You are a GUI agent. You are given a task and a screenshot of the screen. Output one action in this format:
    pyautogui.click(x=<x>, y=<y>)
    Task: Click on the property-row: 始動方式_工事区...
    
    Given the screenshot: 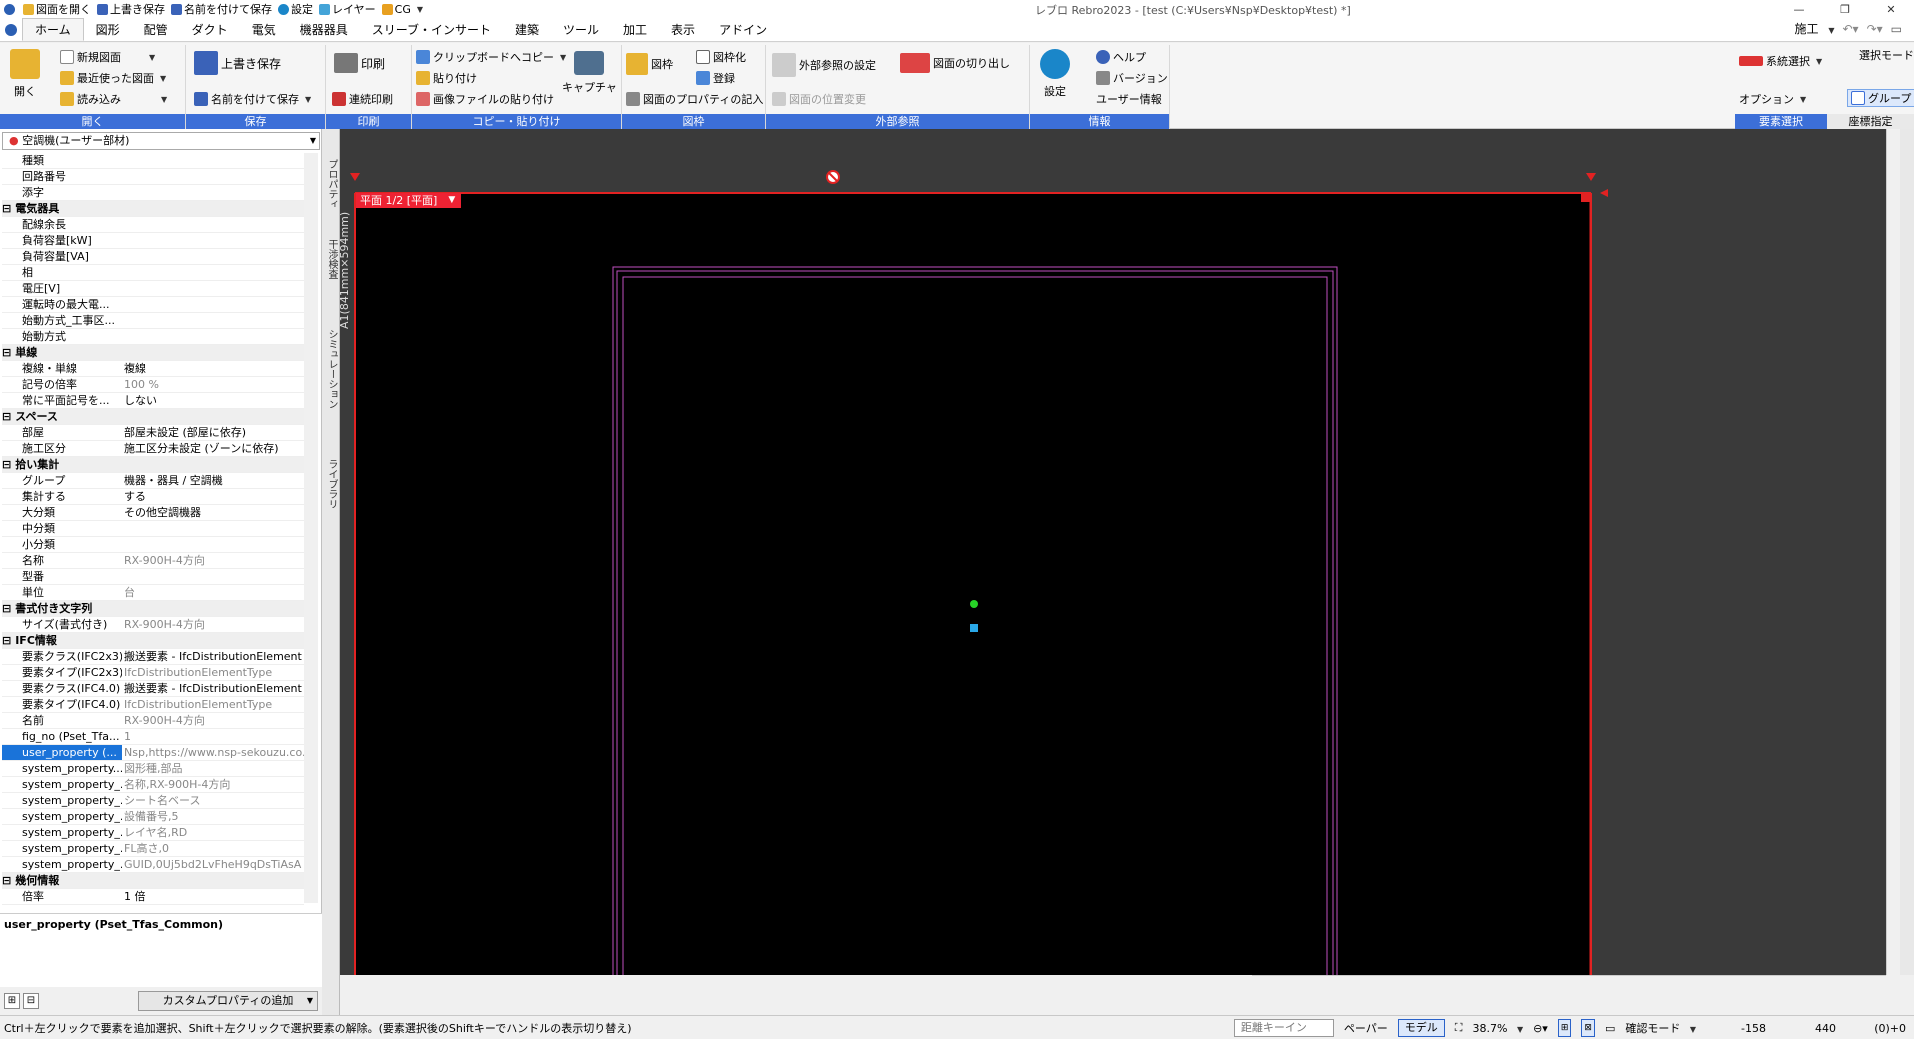 What is the action you would take?
    pyautogui.click(x=153, y=321)
    